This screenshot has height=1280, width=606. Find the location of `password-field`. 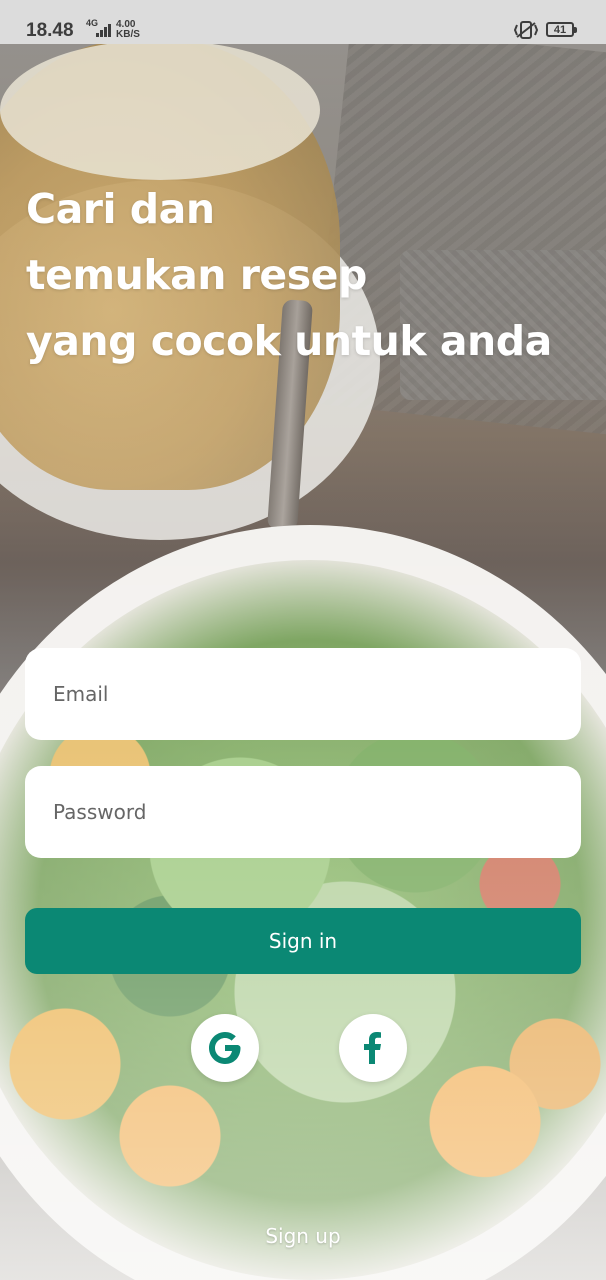

password-field is located at coordinates (303, 812).